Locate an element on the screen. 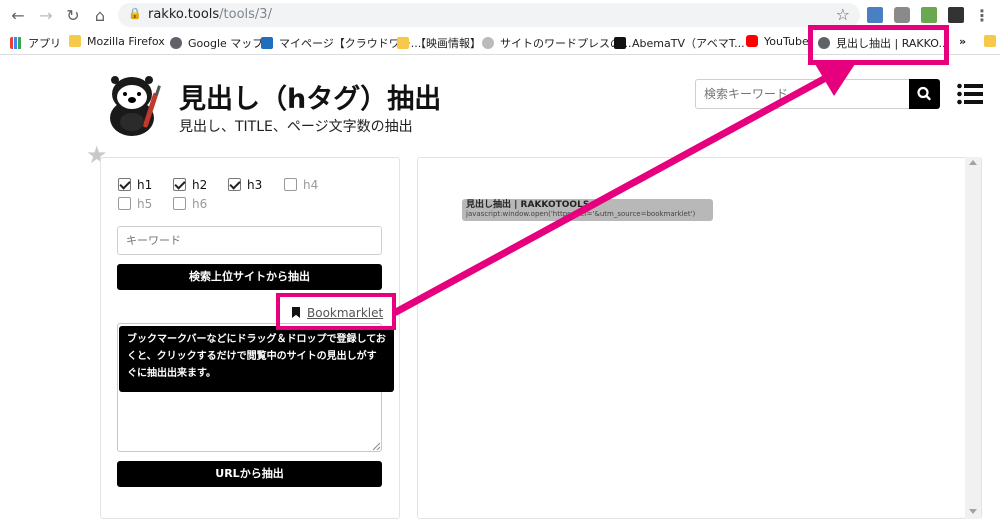 This screenshot has width=1000, height=523. url-path: /tools/3/ is located at coordinates (245, 14).